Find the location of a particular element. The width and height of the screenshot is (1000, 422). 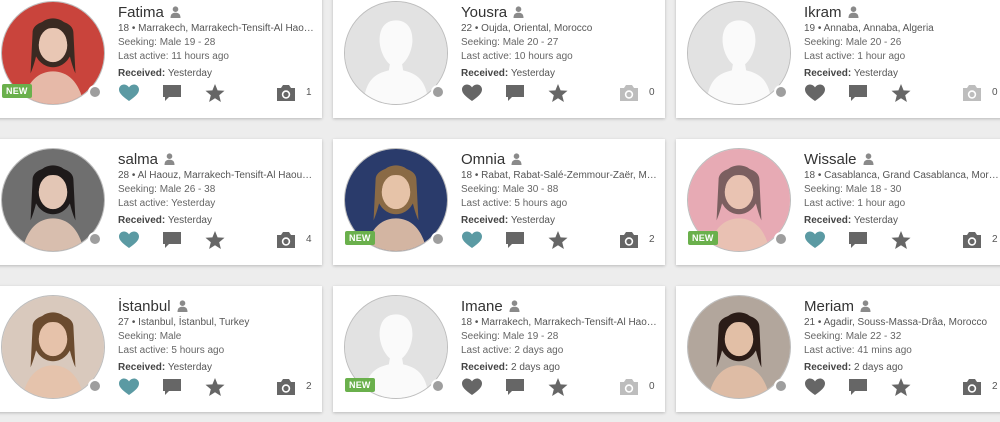

profile-name: İstanbul is located at coordinates (144, 306).